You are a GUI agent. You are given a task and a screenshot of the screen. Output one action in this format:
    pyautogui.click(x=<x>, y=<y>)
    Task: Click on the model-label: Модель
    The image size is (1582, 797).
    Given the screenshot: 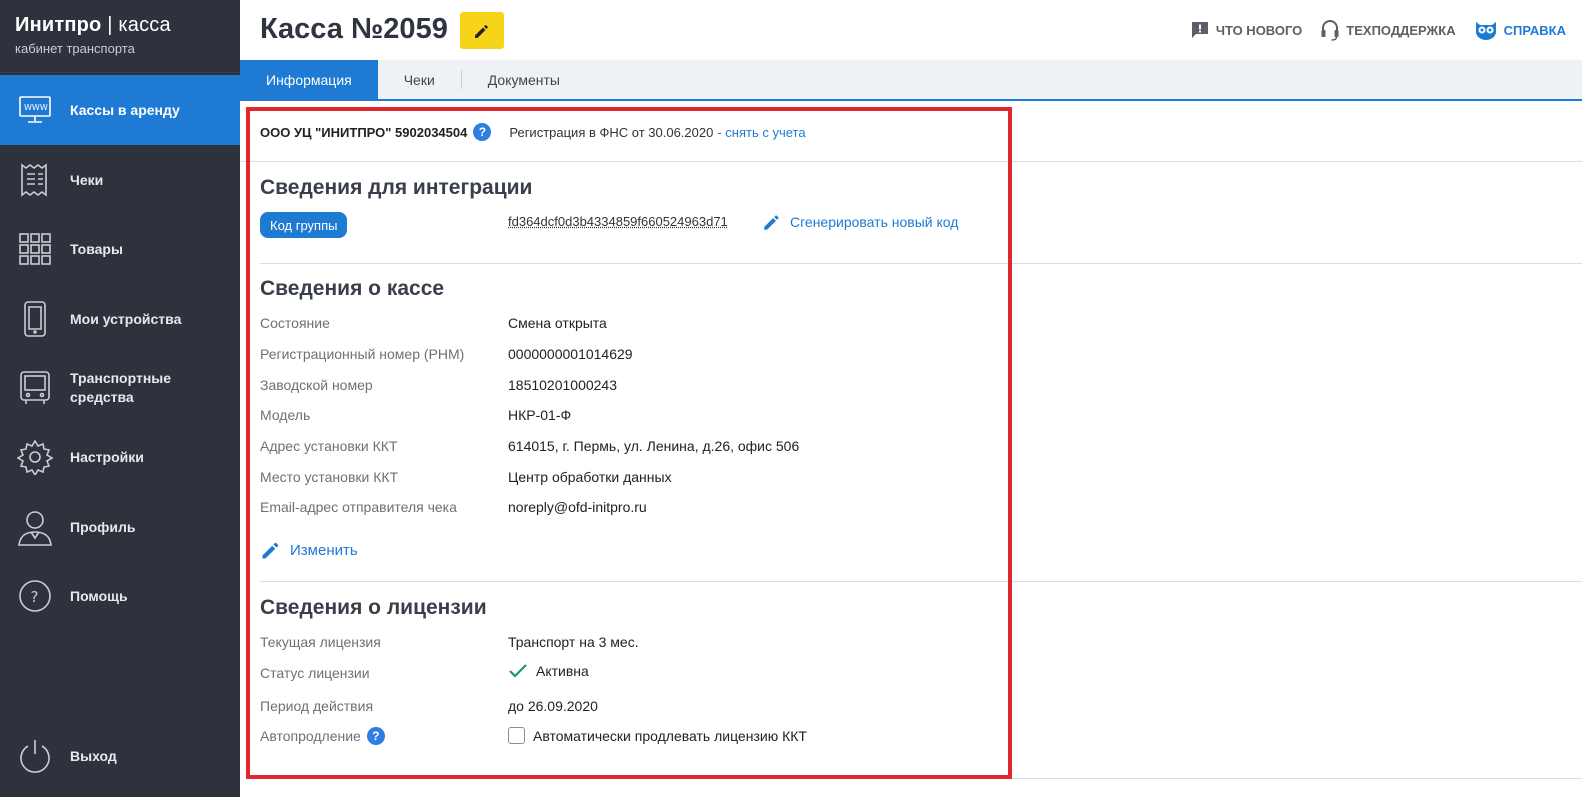 What is the action you would take?
    pyautogui.click(x=285, y=415)
    